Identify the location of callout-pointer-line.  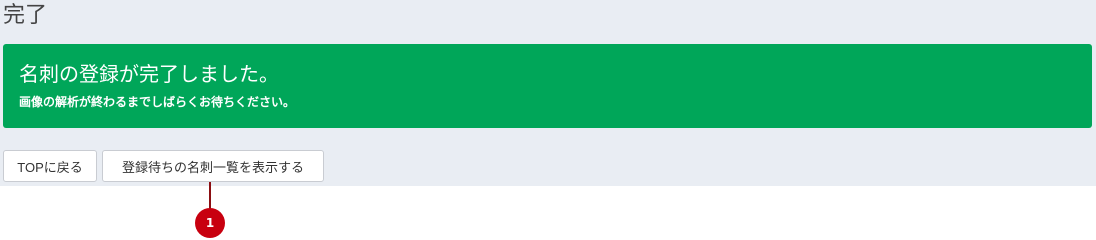
(210, 195).